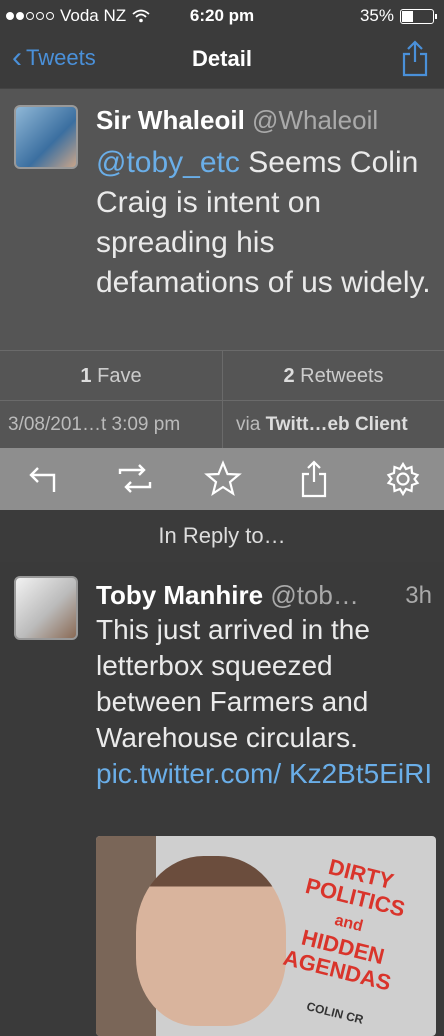  Describe the element at coordinates (398, 16) in the screenshot. I see `status-right: 35%` at that location.